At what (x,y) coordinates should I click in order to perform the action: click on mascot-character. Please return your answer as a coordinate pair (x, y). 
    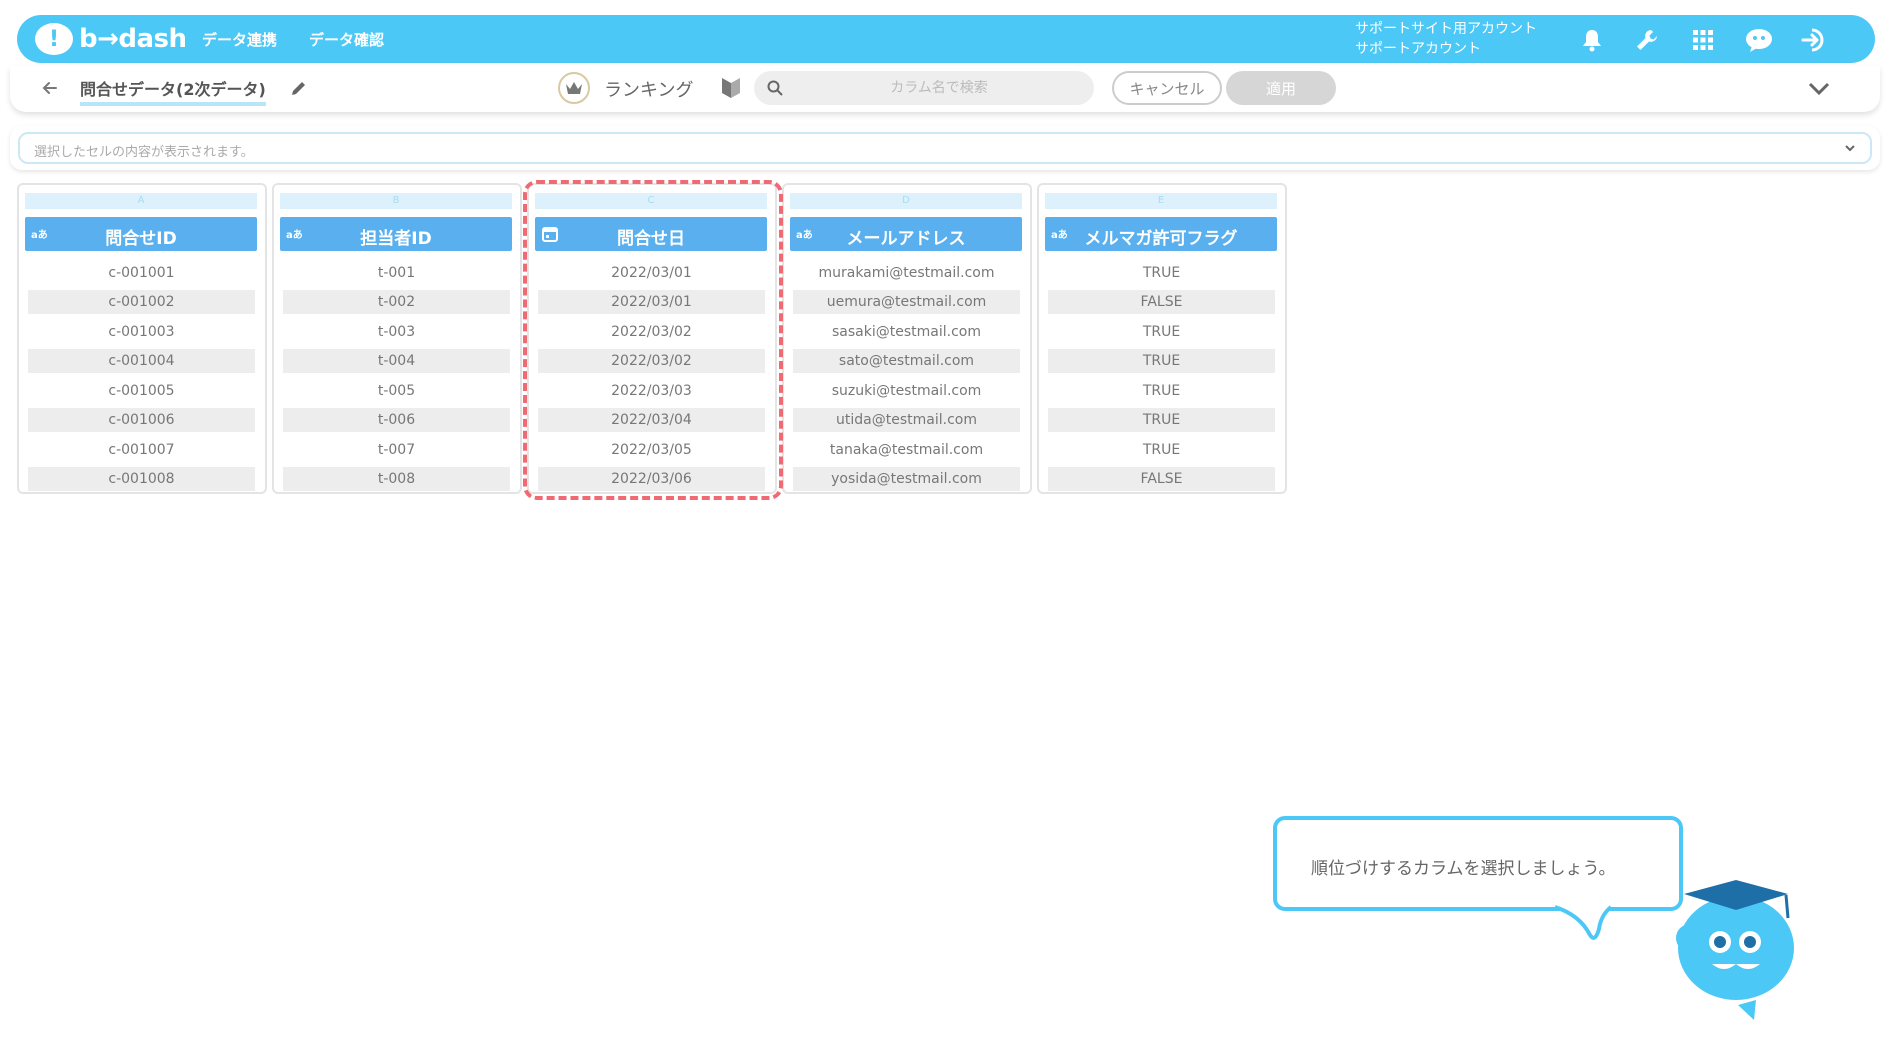
    Looking at the image, I should click on (1735, 950).